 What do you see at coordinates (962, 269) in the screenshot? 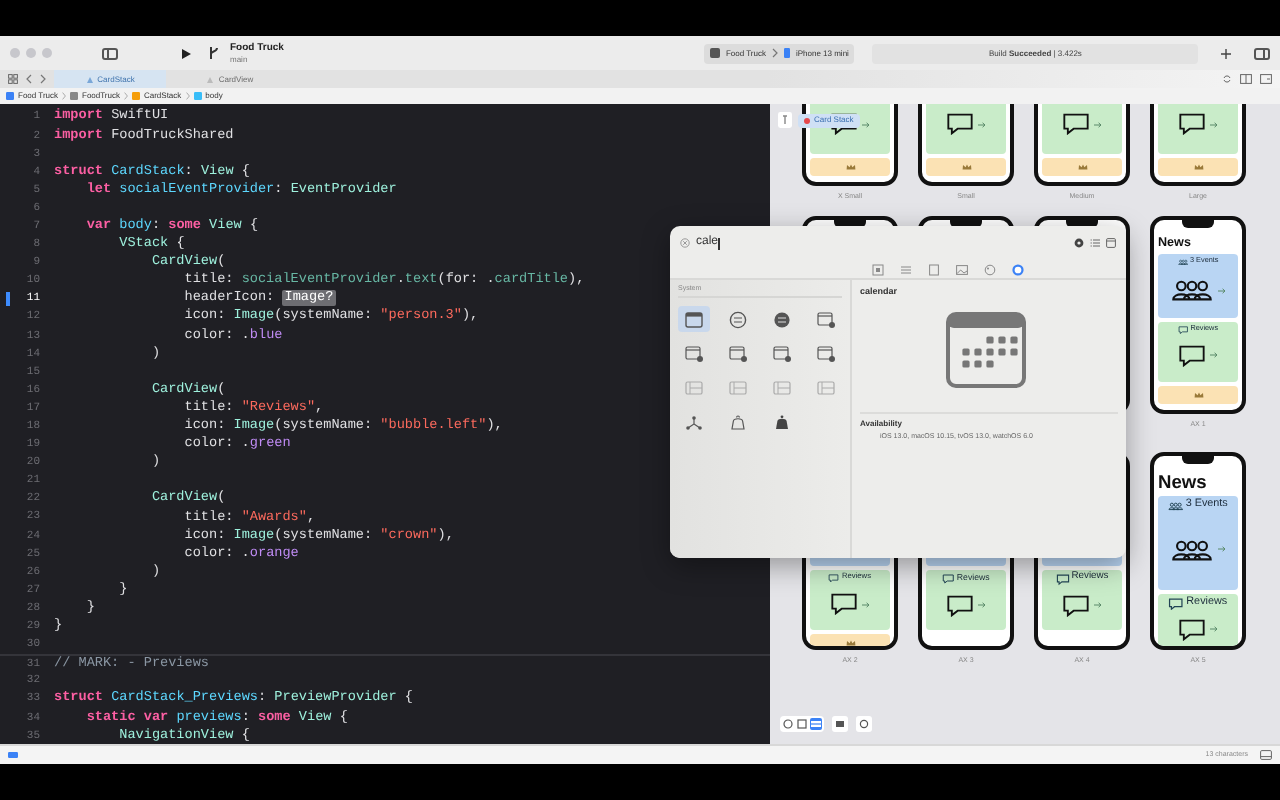
I see `category-image-icon` at bounding box center [962, 269].